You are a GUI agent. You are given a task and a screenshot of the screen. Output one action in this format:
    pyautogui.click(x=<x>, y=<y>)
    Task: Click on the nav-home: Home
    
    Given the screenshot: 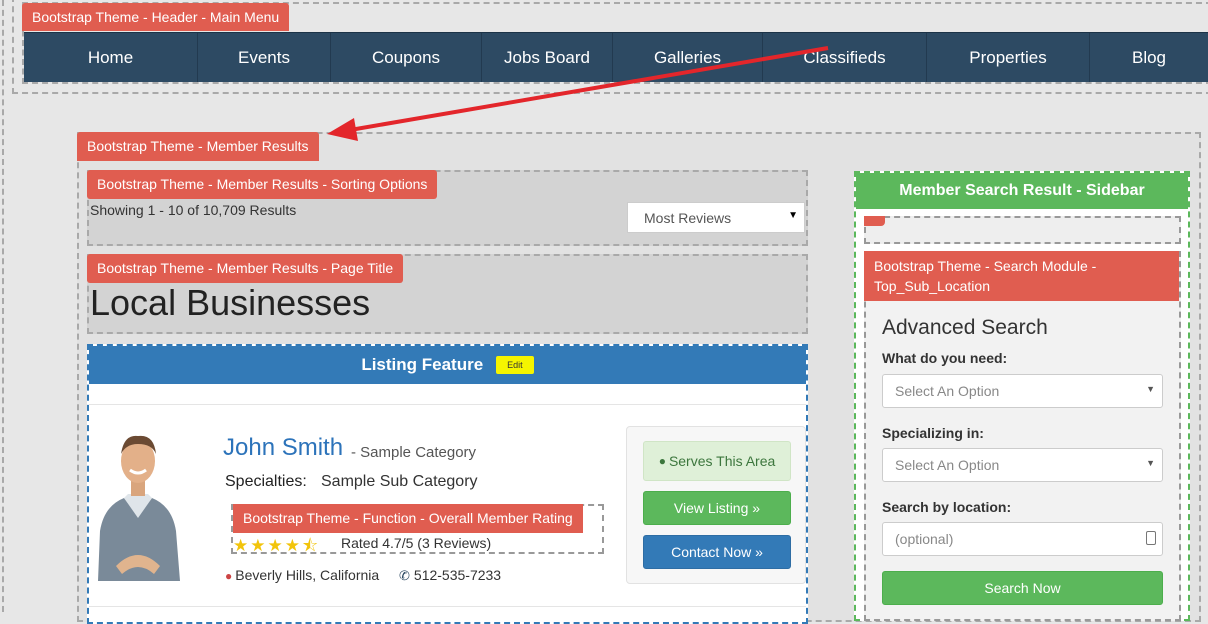 What is the action you would take?
    pyautogui.click(x=111, y=57)
    